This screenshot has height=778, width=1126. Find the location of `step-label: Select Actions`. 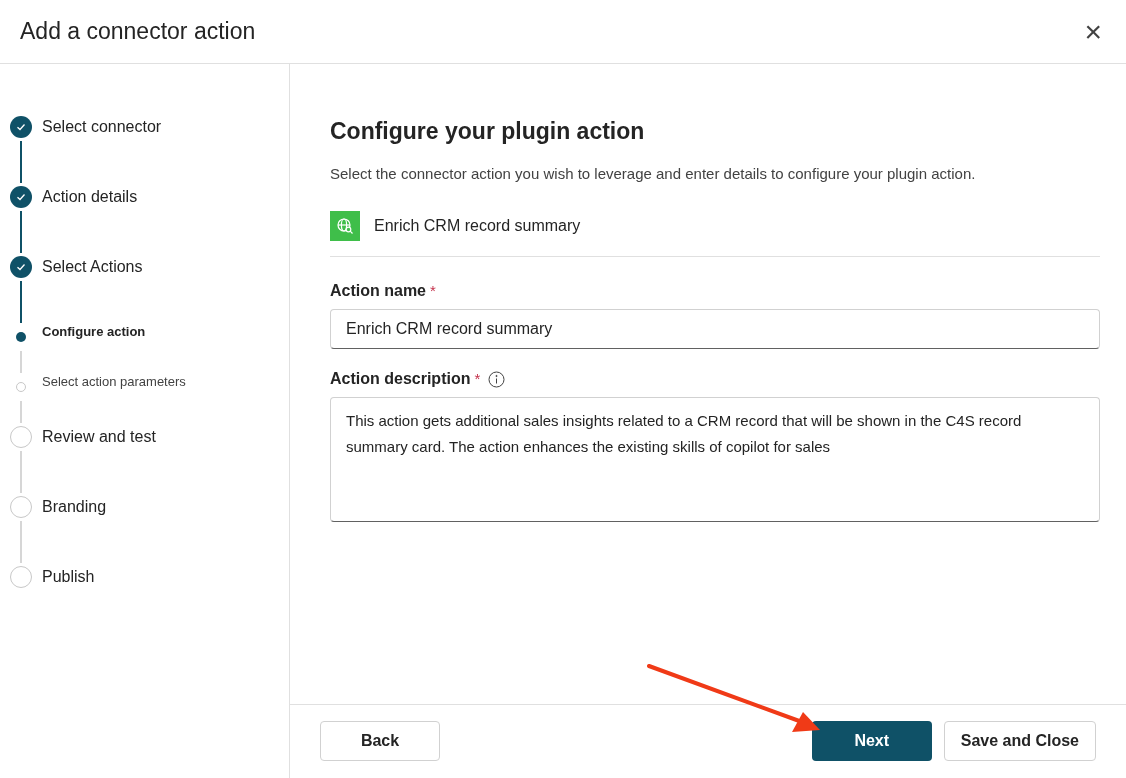

step-label: Select Actions is located at coordinates (92, 267).